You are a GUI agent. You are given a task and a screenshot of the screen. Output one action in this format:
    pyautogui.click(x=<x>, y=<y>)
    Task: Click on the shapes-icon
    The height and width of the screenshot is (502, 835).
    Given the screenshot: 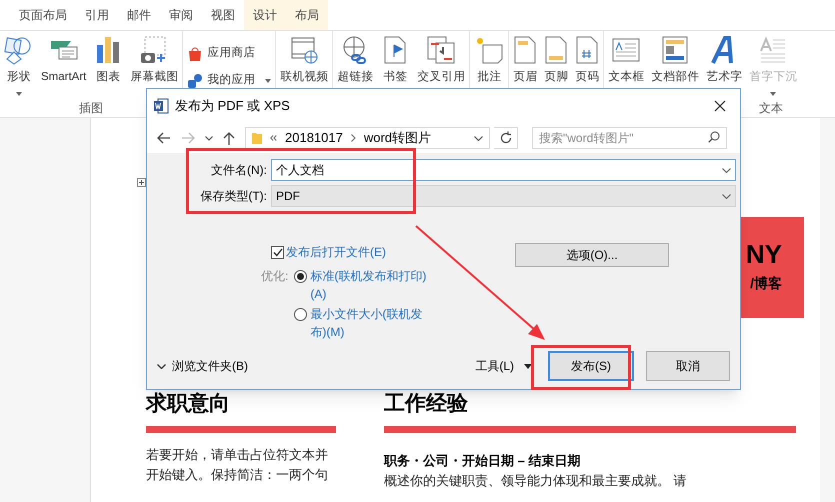 What is the action you would take?
    pyautogui.click(x=195, y=80)
    